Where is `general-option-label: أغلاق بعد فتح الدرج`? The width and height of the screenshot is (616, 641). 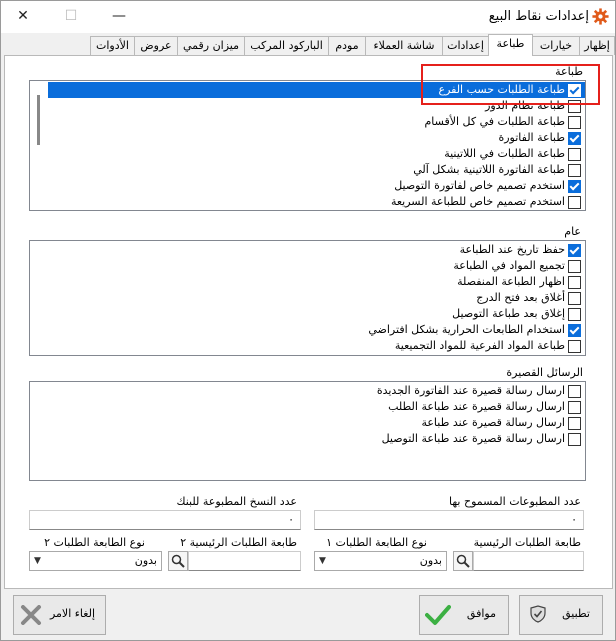 general-option-label: أغلاق بعد فتح الدرج is located at coordinates (520, 297).